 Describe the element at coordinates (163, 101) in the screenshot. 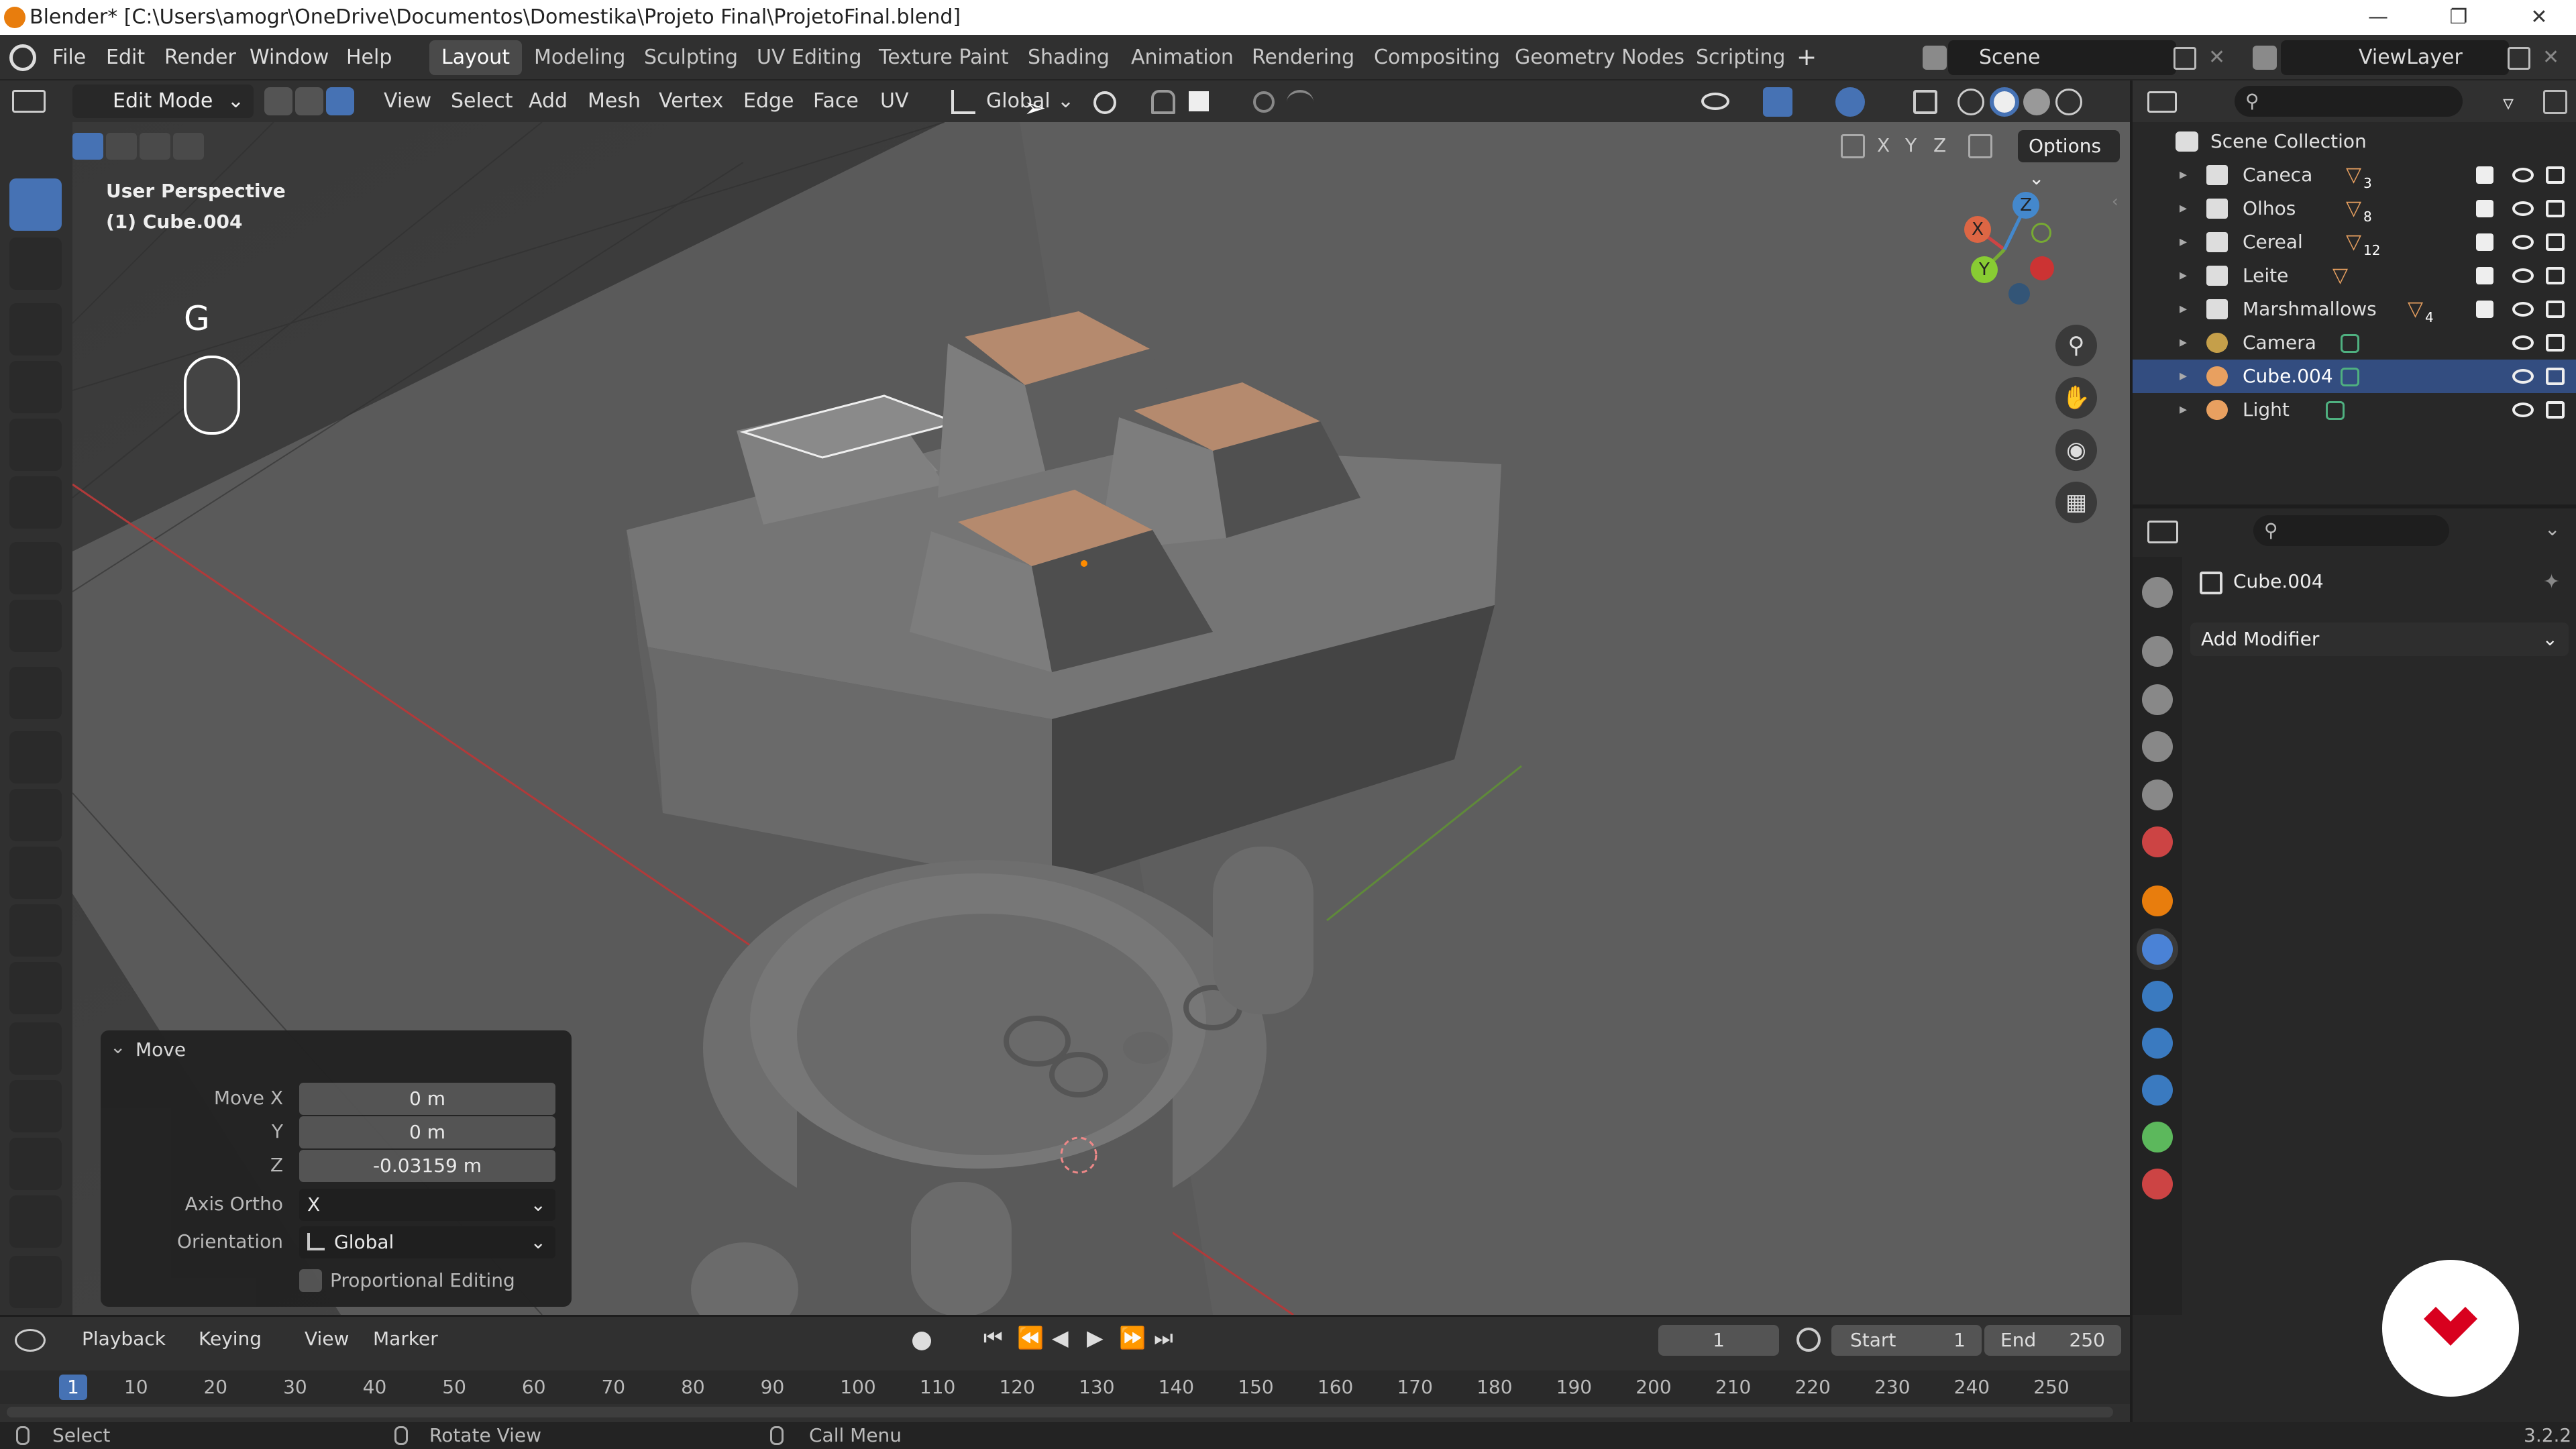

I see `mode-selector: Edit Mode ⌄` at that location.